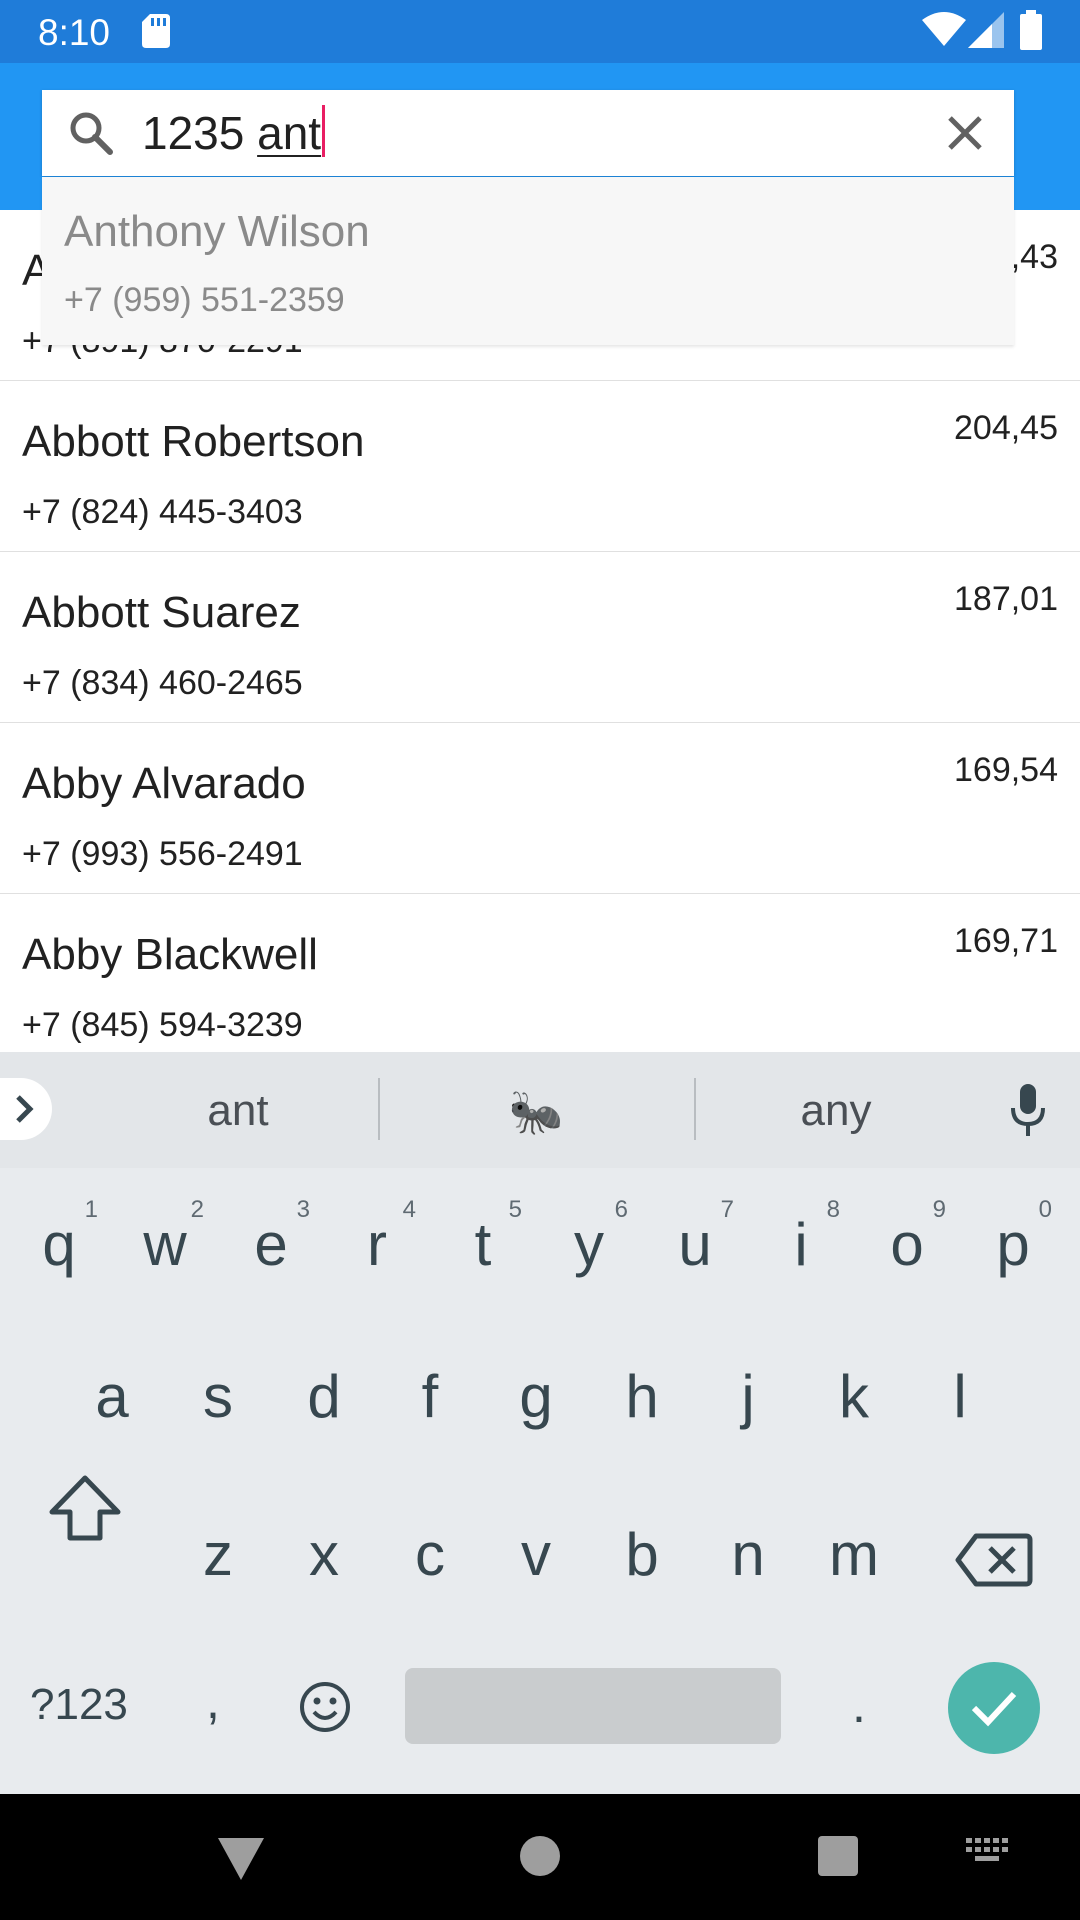 The image size is (1080, 1920). Describe the element at coordinates (1034, 257) in the screenshot. I see `contact-amount: ,43` at that location.